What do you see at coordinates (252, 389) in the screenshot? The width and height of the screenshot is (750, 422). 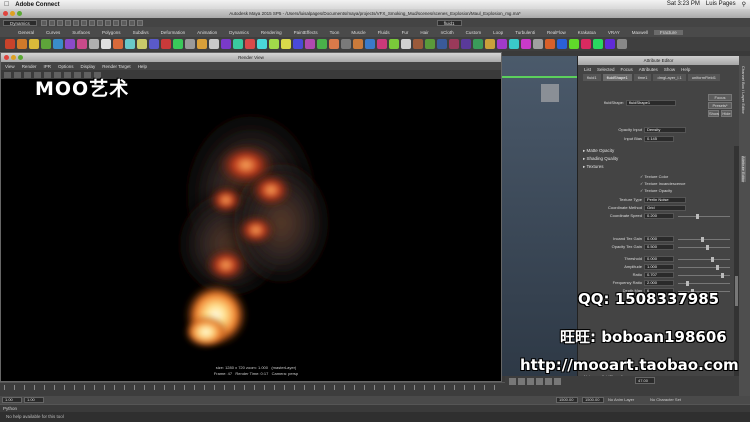 I see `time-slider` at bounding box center [252, 389].